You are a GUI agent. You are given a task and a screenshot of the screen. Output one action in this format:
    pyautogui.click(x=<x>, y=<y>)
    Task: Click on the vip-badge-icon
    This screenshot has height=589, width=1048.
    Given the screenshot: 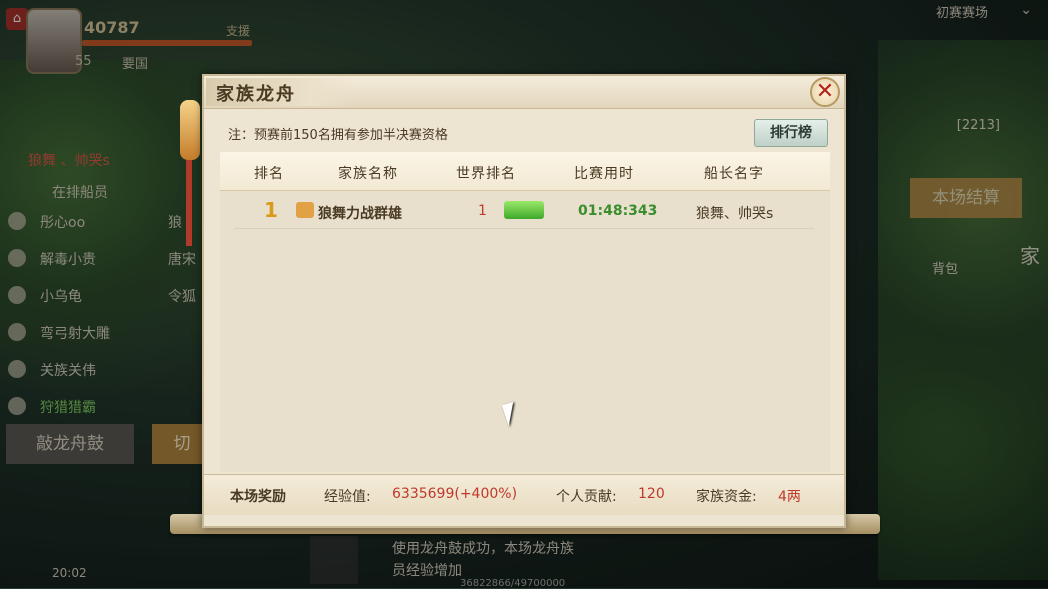 What is the action you would take?
    pyautogui.click(x=524, y=210)
    